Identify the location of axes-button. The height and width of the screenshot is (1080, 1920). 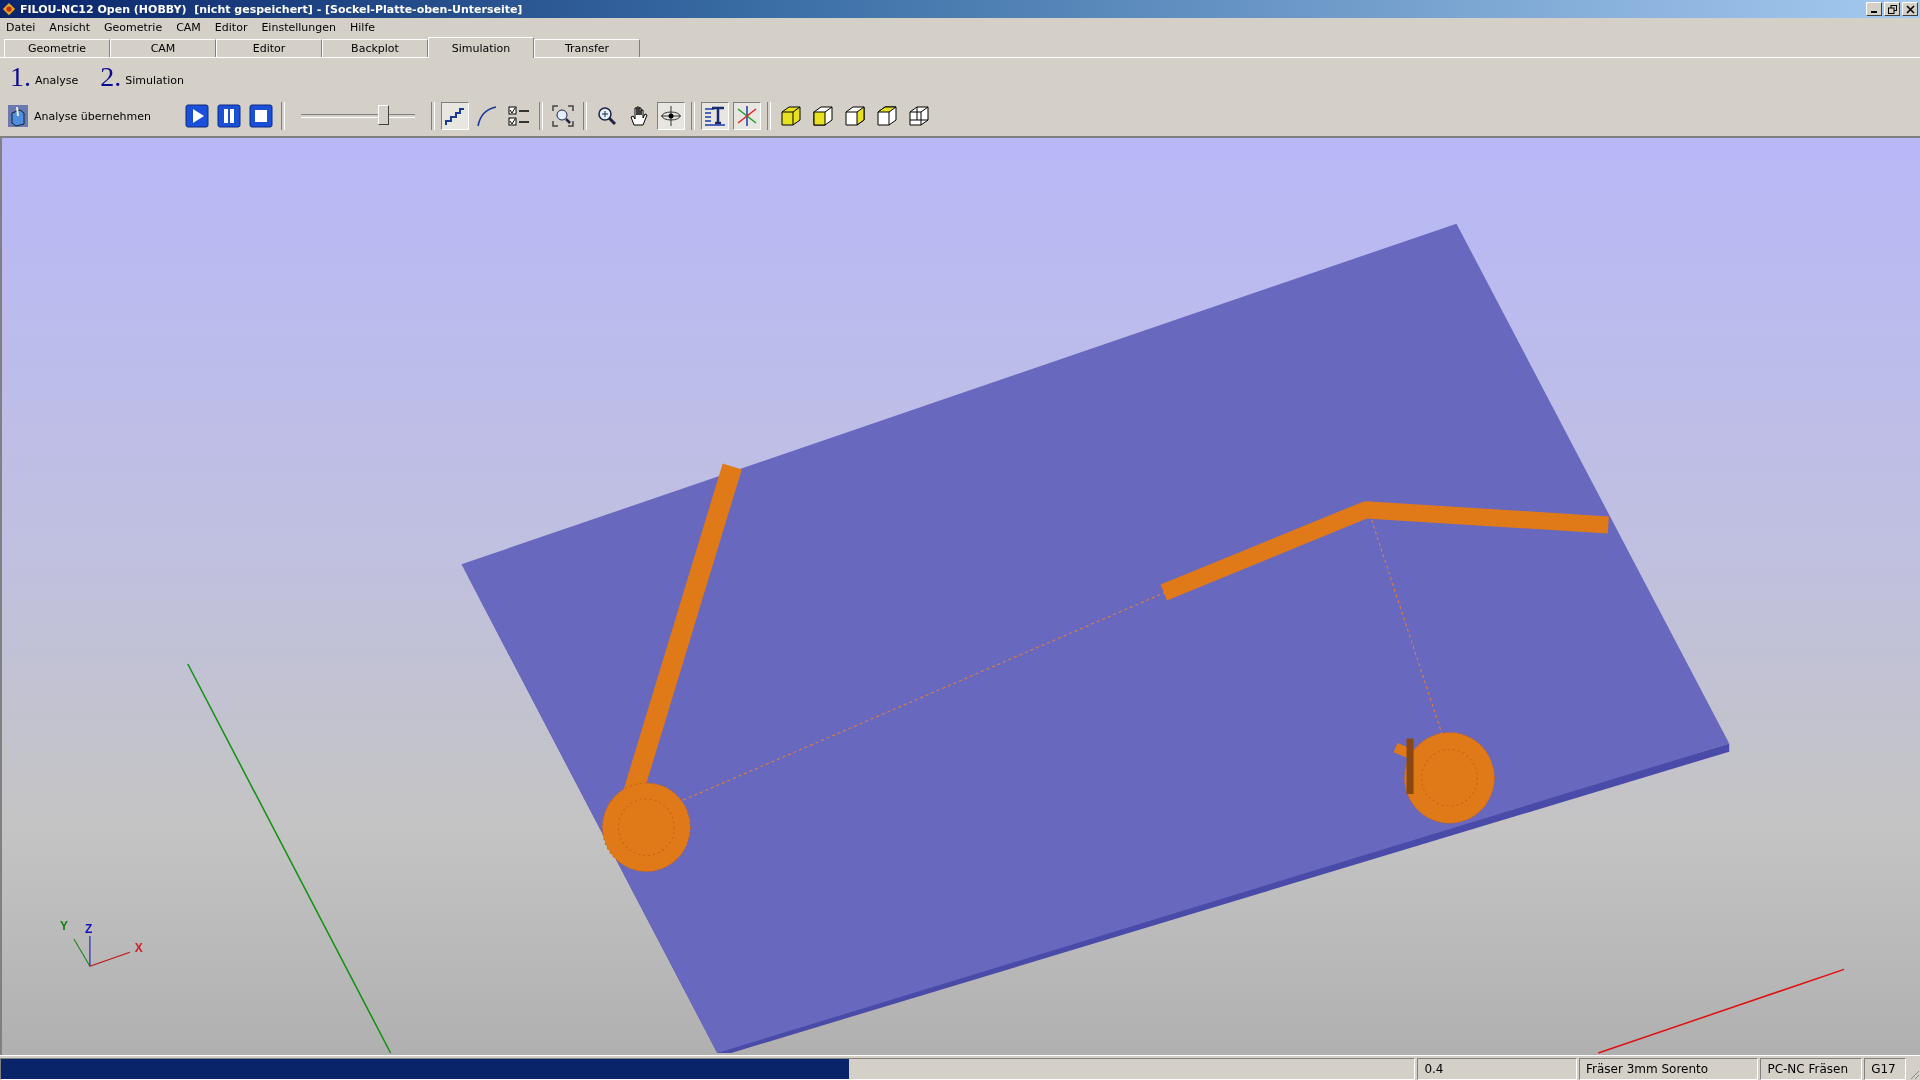
(747, 116).